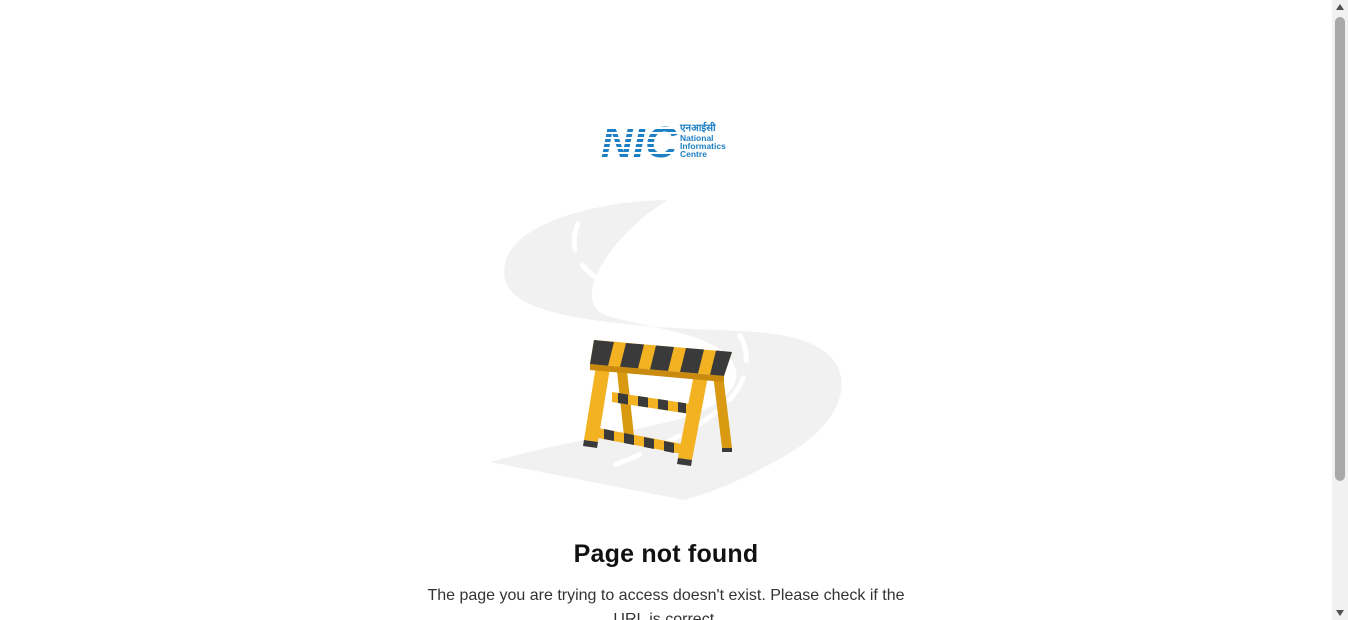  Describe the element at coordinates (727, 450) in the screenshot. I see `barrier-leg-back-right-foot` at that location.